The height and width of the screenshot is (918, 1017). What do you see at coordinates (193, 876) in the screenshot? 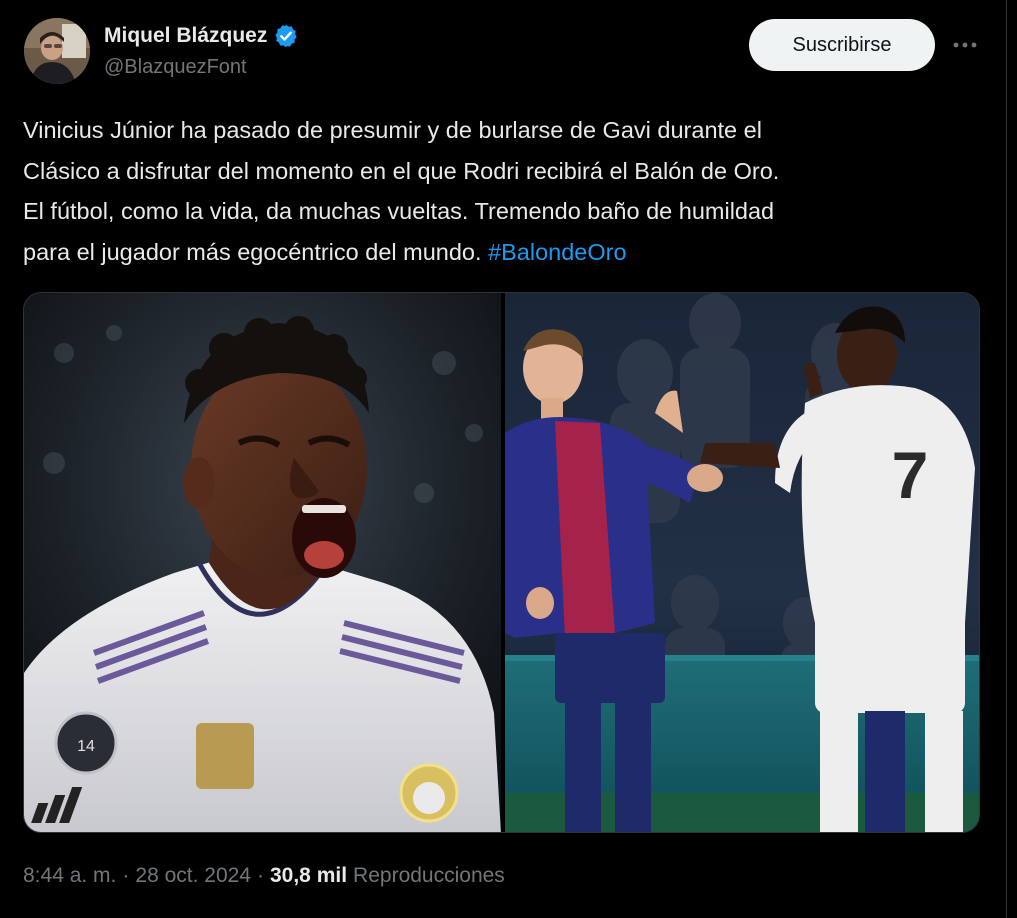
I see `tweet-date: 28 oct. 2024` at bounding box center [193, 876].